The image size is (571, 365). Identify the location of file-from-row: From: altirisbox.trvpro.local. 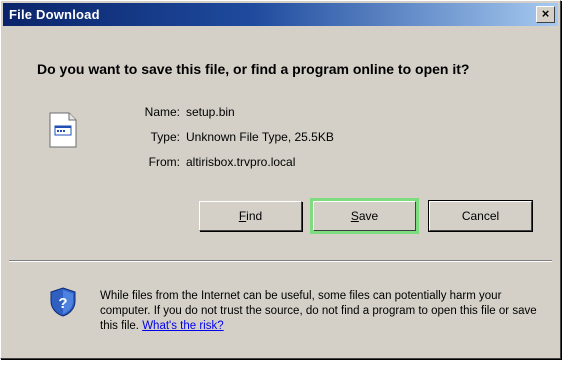
(280, 162).